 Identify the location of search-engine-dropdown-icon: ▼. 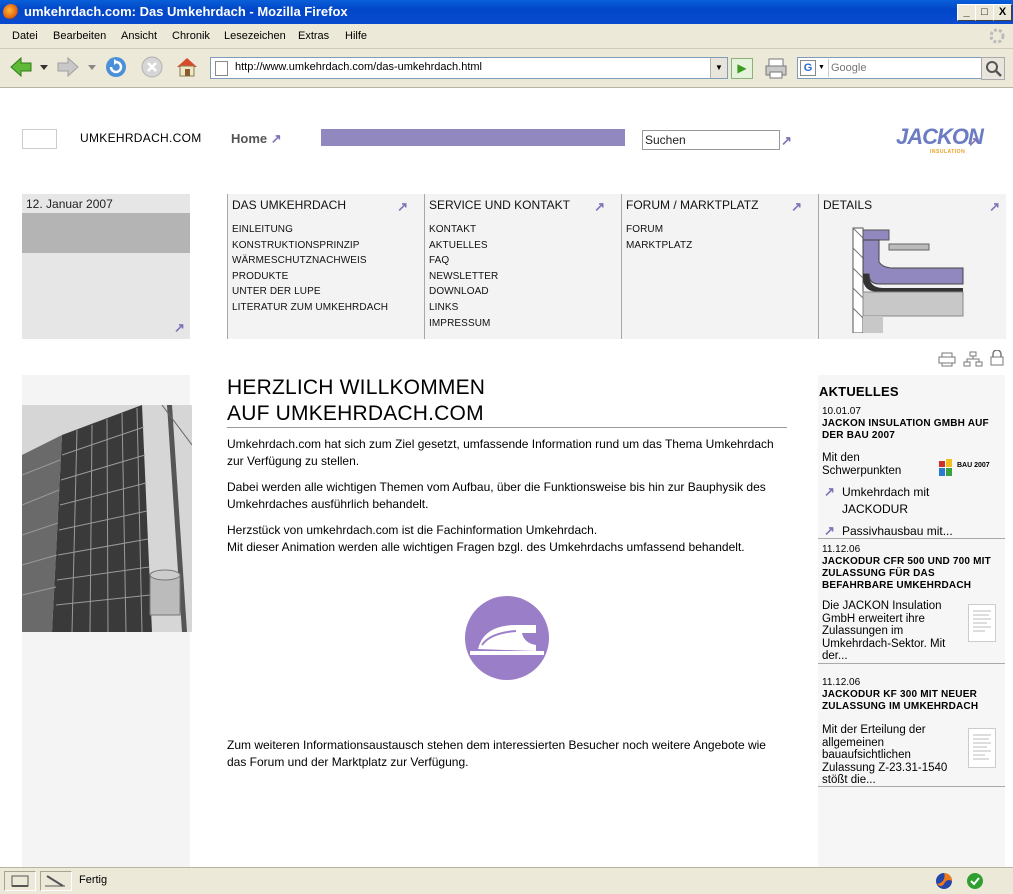
(821, 67).